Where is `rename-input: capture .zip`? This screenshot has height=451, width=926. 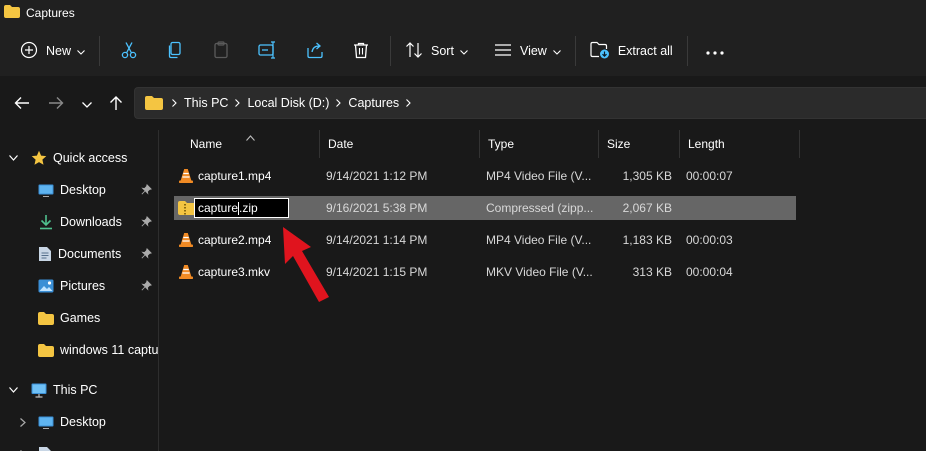
rename-input: capture .zip is located at coordinates (241, 208).